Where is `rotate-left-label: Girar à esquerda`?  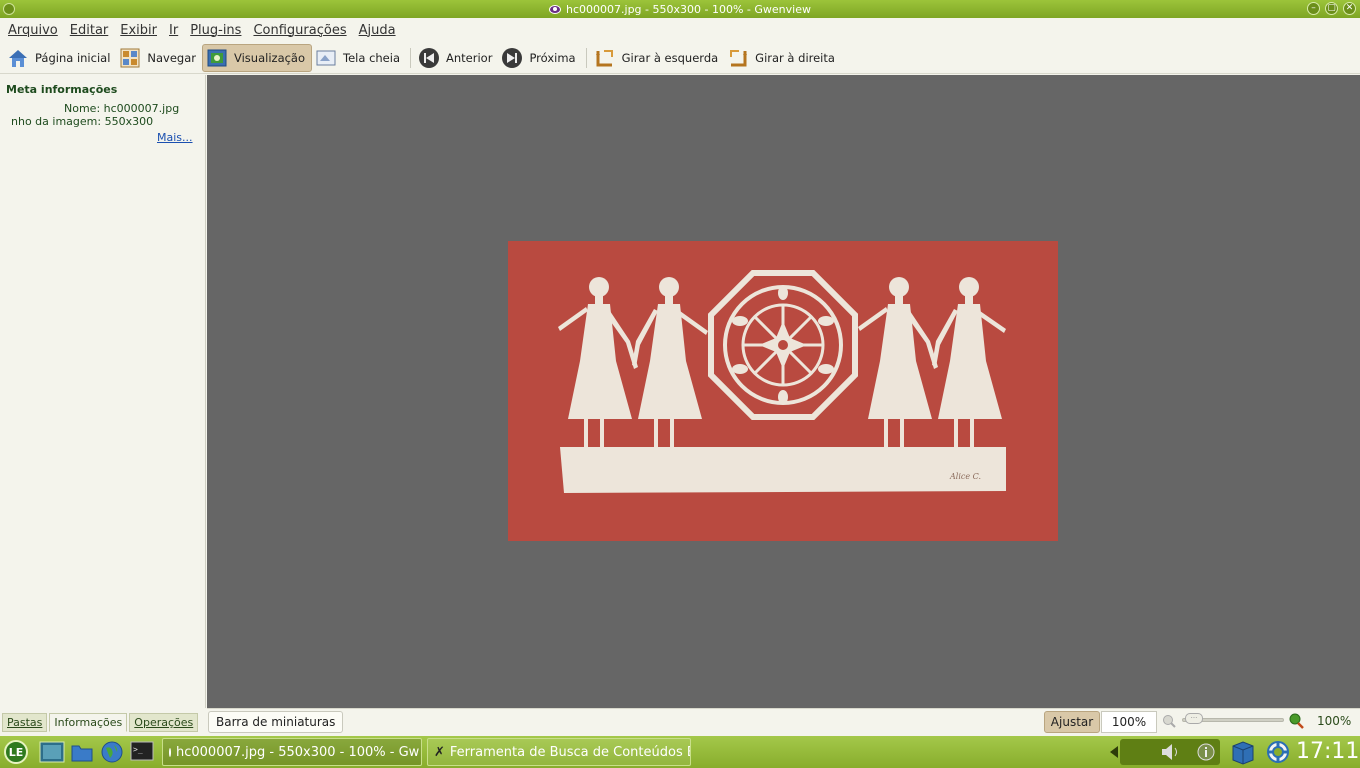 rotate-left-label: Girar à esquerda is located at coordinates (670, 57).